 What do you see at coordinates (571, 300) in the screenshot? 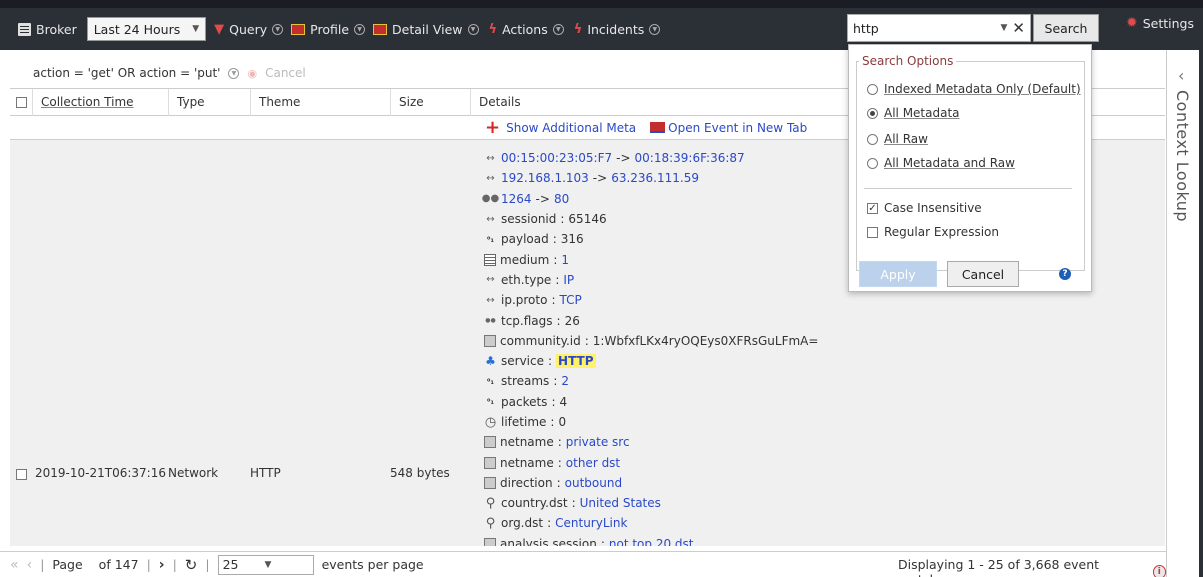
I see `meta-value: TCP` at bounding box center [571, 300].